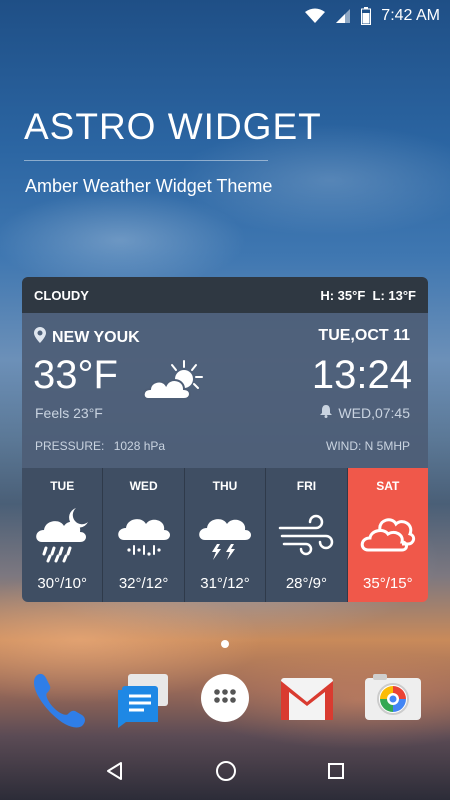 This screenshot has width=450, height=800. I want to click on forecast-day: WED 32°/12°, so click(144, 535).